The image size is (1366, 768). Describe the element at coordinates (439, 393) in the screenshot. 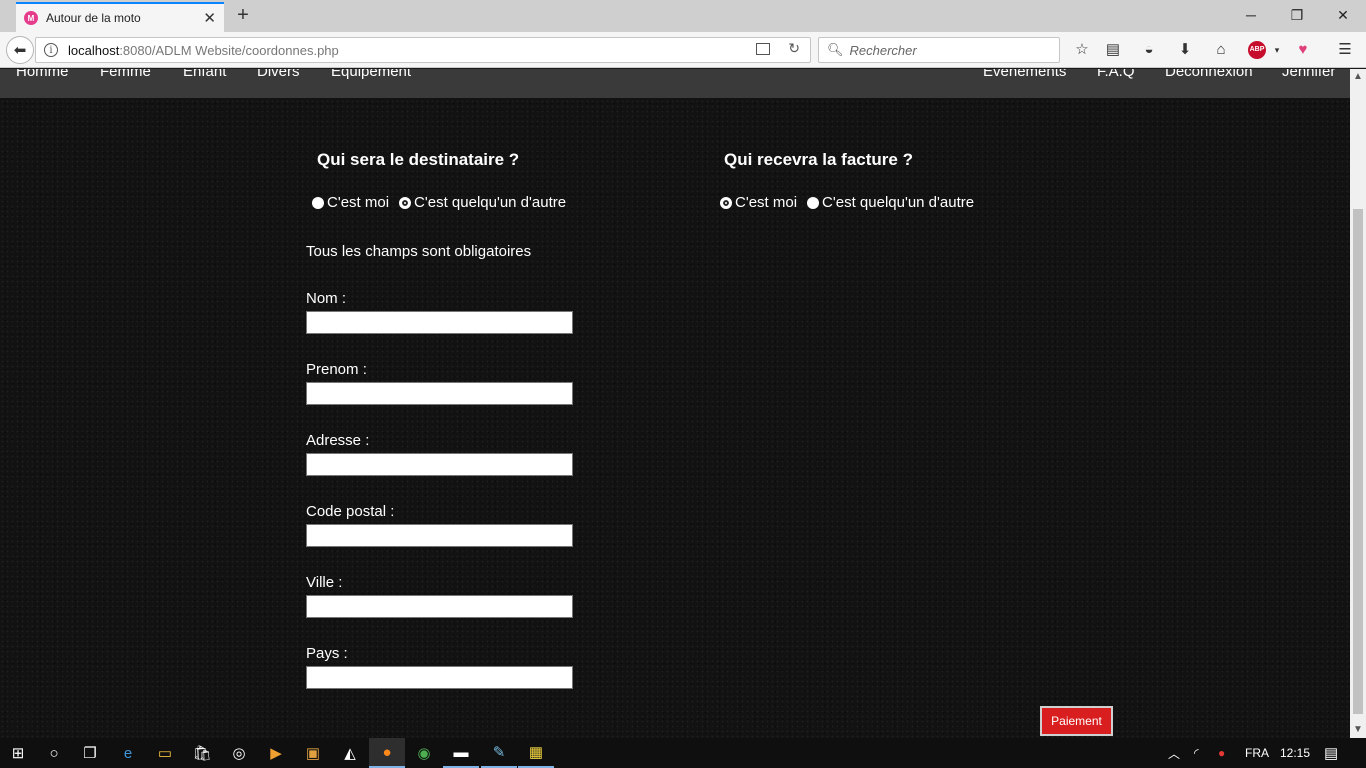

I see `prenom-input` at that location.